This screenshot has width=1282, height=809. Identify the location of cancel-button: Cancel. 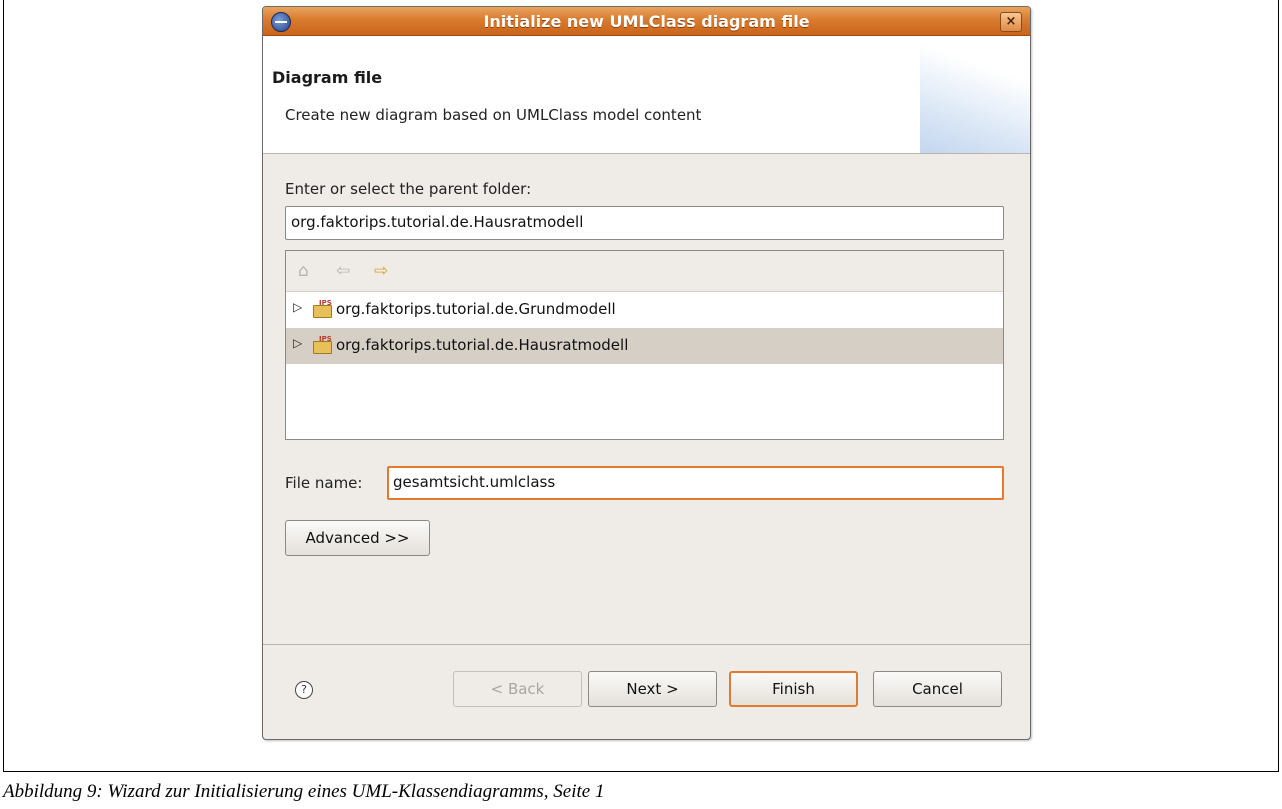
(937, 689).